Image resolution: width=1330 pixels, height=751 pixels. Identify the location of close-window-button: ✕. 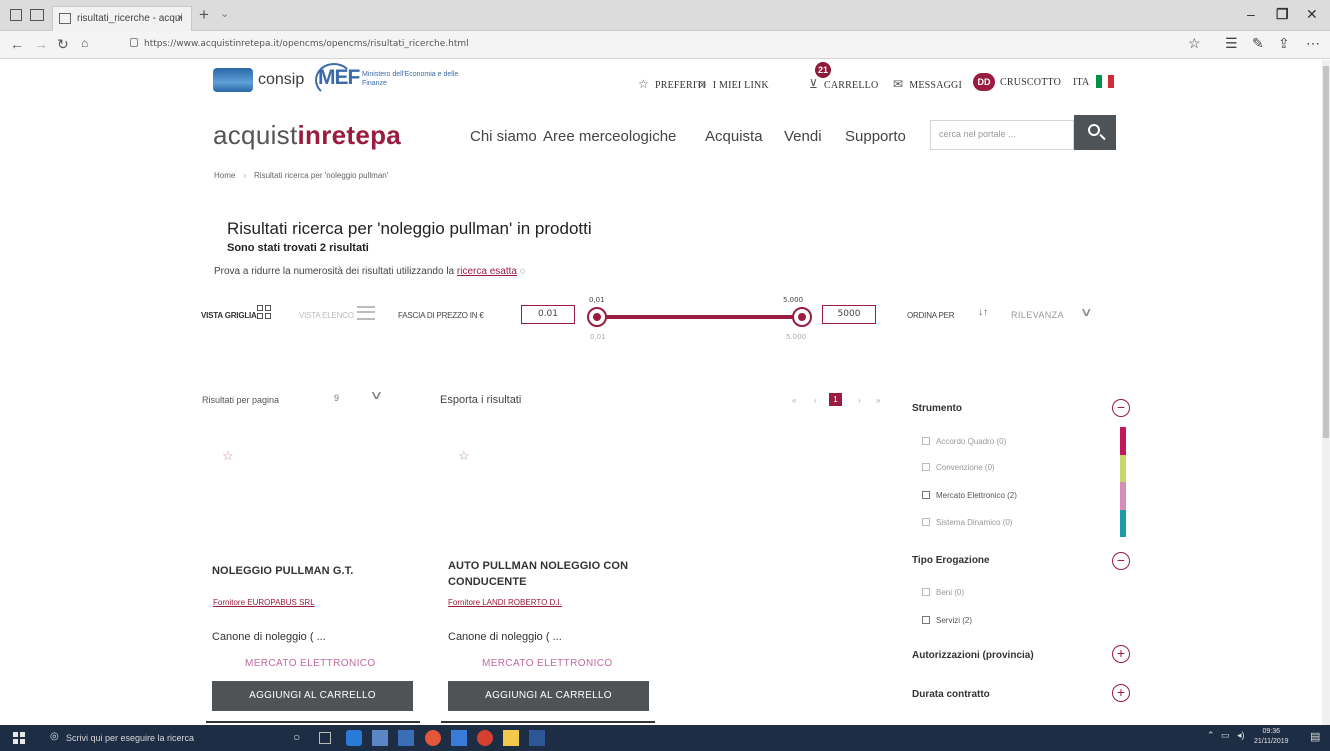
(1312, 14).